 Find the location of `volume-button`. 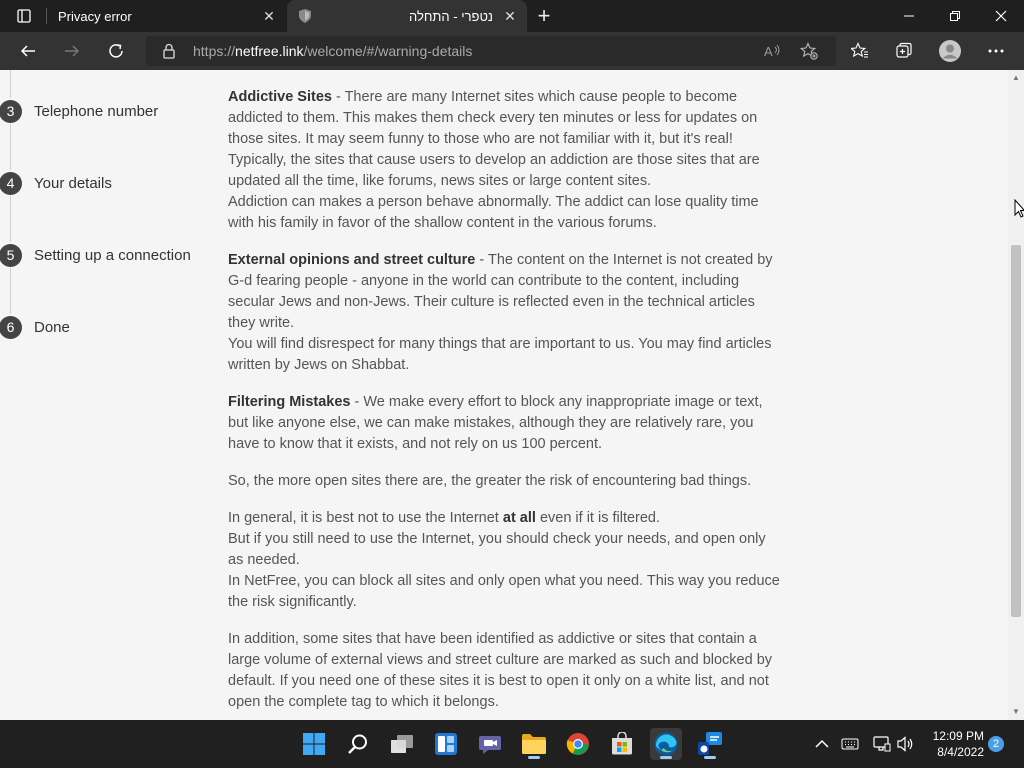

volume-button is located at coordinates (906, 744).